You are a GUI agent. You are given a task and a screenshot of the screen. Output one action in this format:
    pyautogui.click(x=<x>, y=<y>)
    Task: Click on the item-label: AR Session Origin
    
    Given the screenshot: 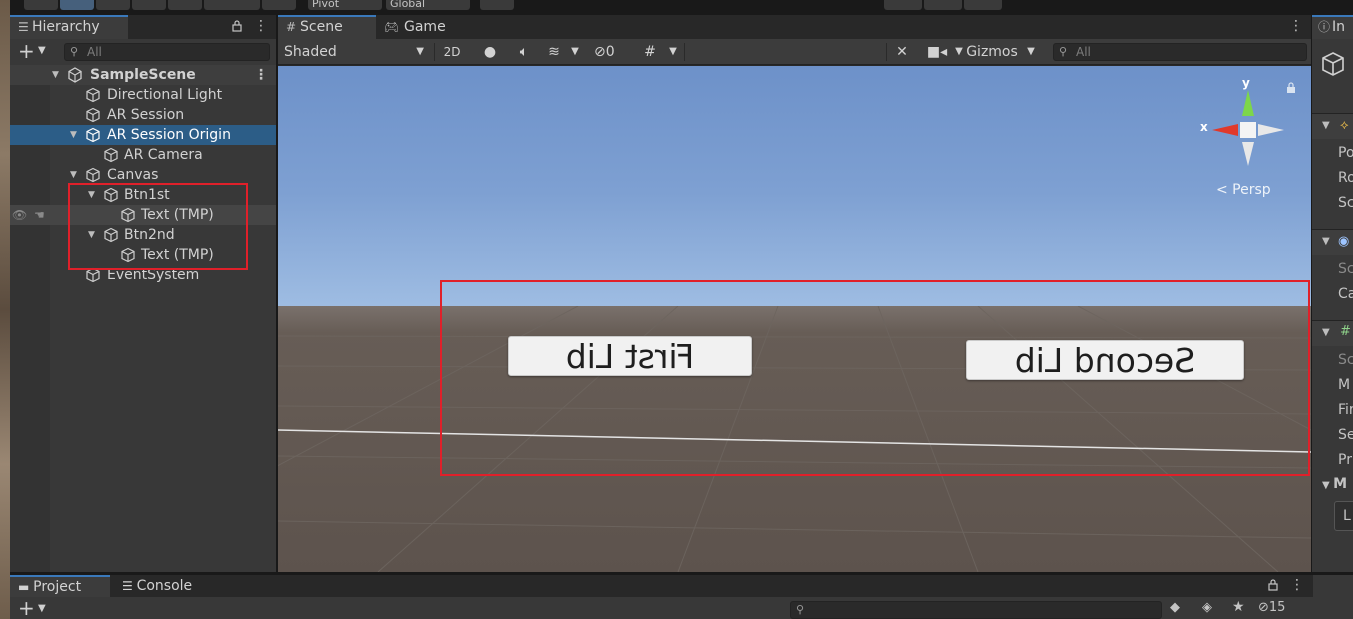 What is the action you would take?
    pyautogui.click(x=169, y=135)
    